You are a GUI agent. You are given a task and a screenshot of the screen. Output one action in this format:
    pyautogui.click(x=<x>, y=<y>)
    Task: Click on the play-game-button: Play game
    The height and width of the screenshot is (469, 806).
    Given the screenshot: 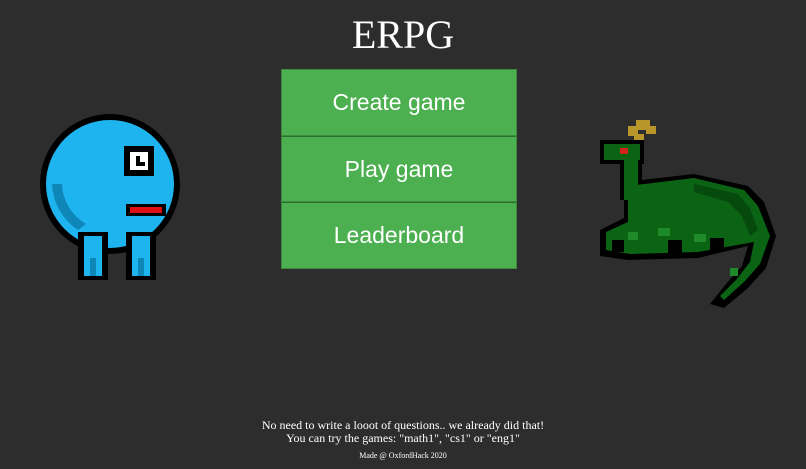 What is the action you would take?
    pyautogui.click(x=399, y=169)
    